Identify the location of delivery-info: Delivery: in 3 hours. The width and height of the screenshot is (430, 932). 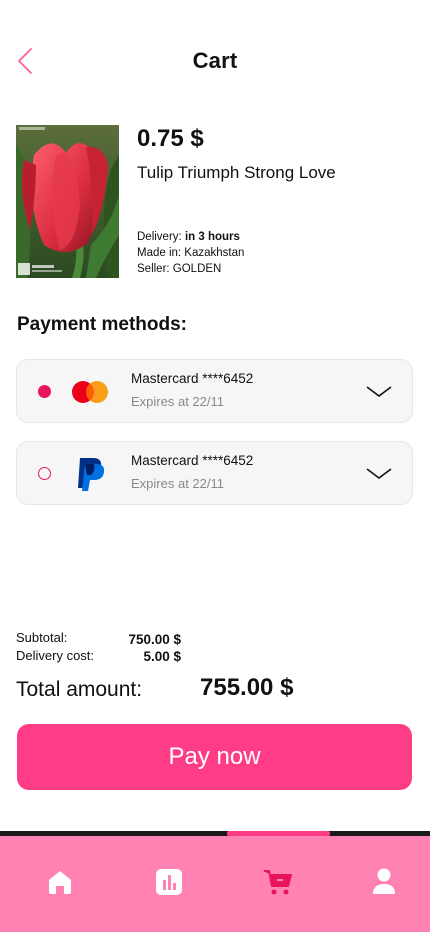
(188, 237).